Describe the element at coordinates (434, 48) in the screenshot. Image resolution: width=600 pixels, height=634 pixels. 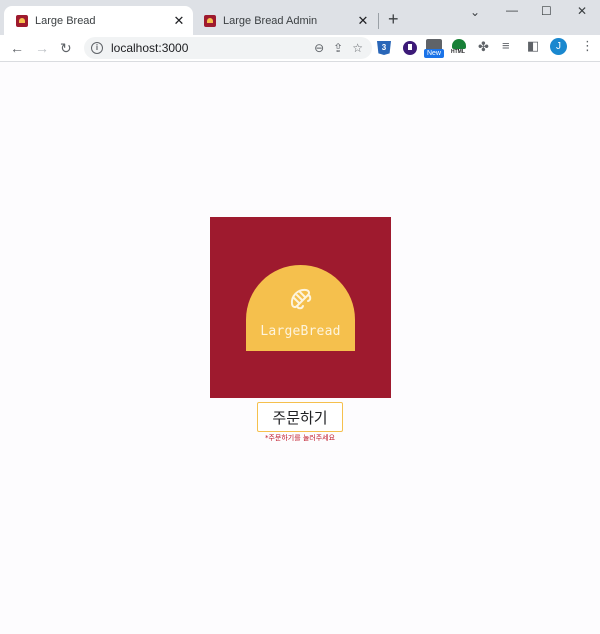
I see `screen-extension-icon: New` at that location.